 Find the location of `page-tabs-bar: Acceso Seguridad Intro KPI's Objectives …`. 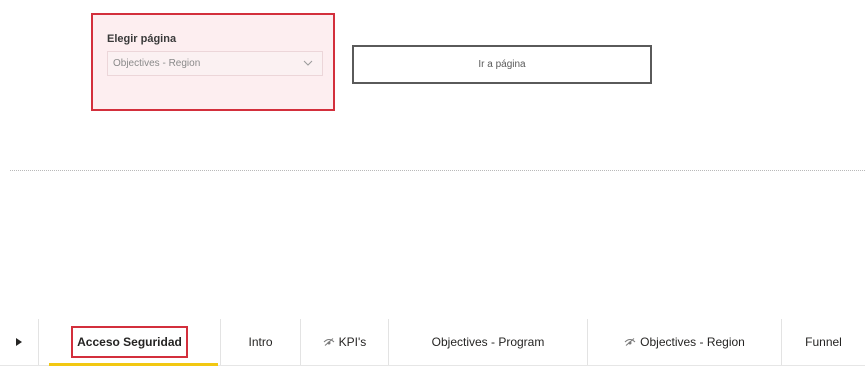

page-tabs-bar: Acceso Seguridad Intro KPI's Objectives … is located at coordinates (432, 342).